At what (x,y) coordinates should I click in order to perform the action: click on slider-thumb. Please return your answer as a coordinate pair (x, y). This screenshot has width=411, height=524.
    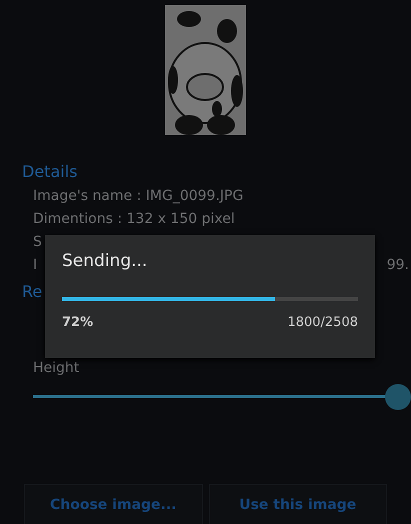
    Looking at the image, I should click on (398, 397).